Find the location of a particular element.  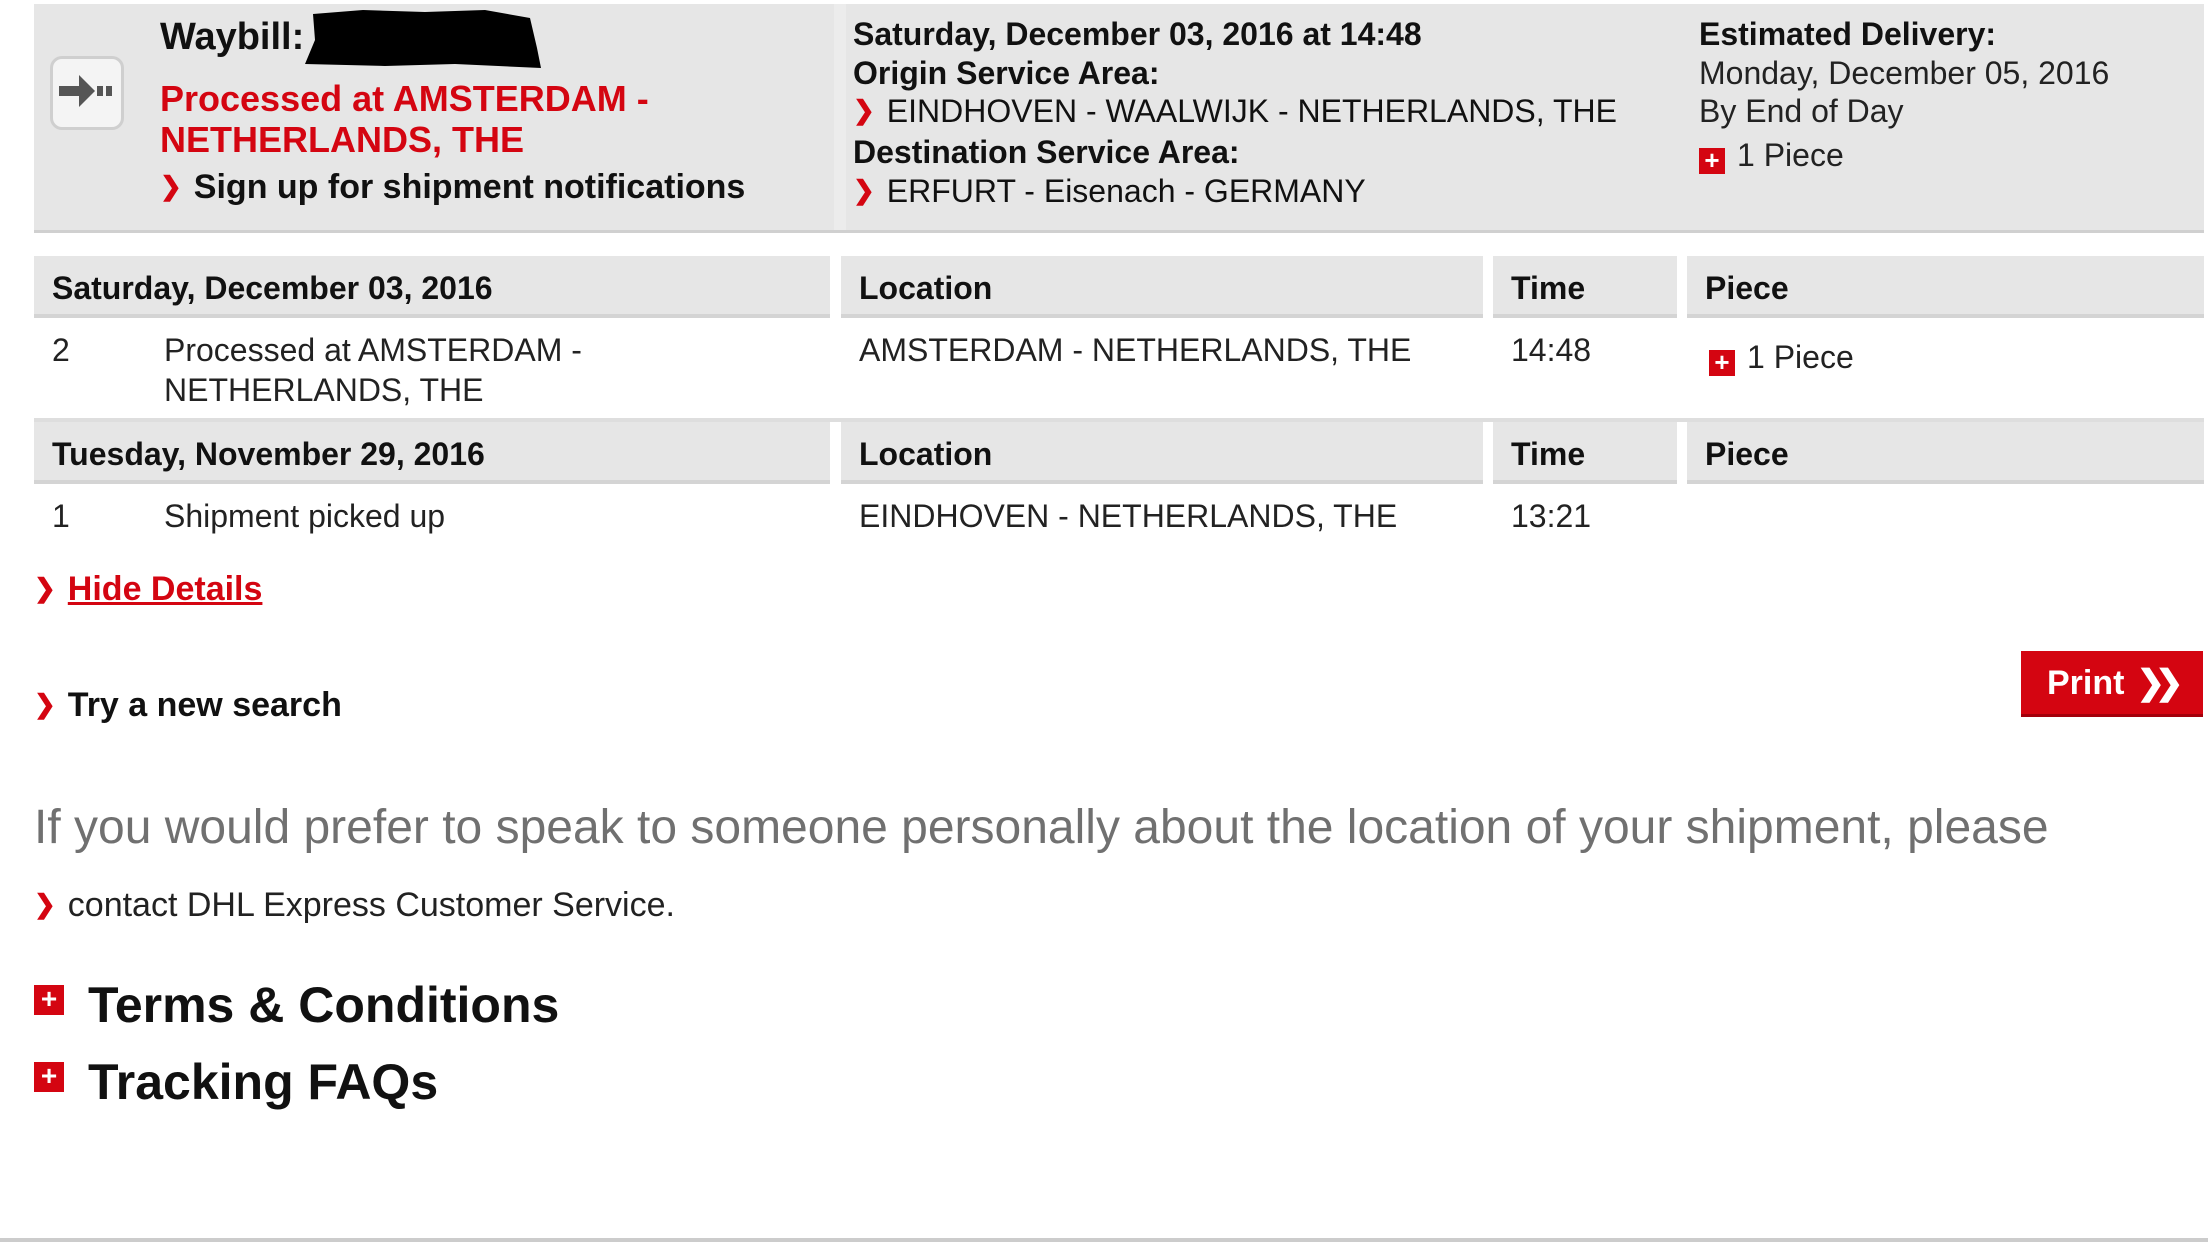

checkpoint-time: 13:21 is located at coordinates (1551, 516).